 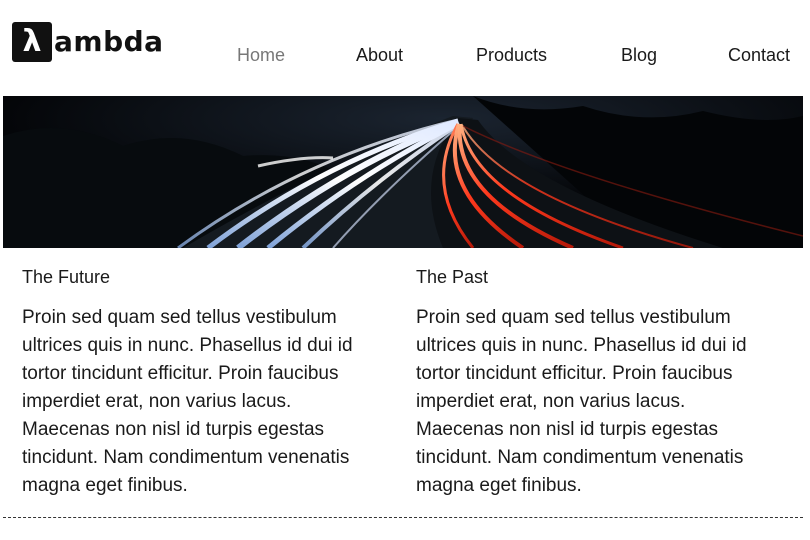 What do you see at coordinates (759, 55) in the screenshot?
I see `nav-contact: Contact` at bounding box center [759, 55].